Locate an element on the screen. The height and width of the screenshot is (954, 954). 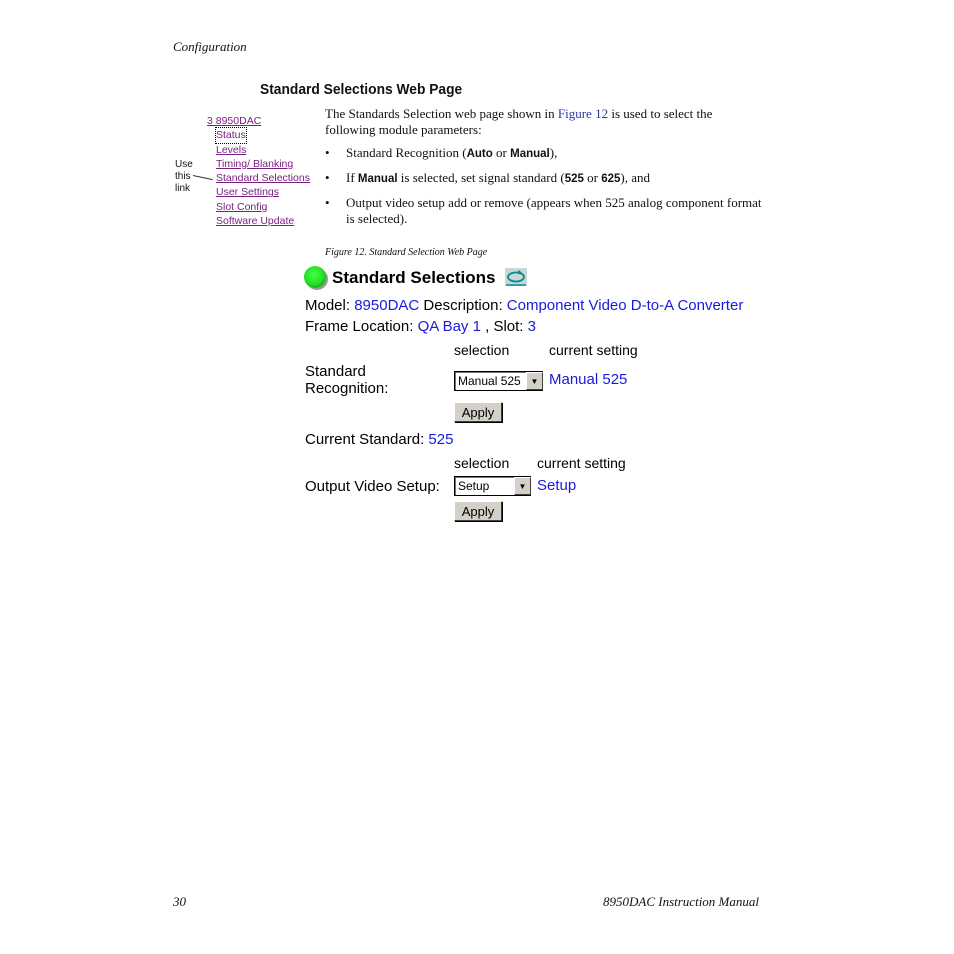
frame-location-line: Frame Location: QA Bay 1 , Slot: 3 is located at coordinates (420, 326).